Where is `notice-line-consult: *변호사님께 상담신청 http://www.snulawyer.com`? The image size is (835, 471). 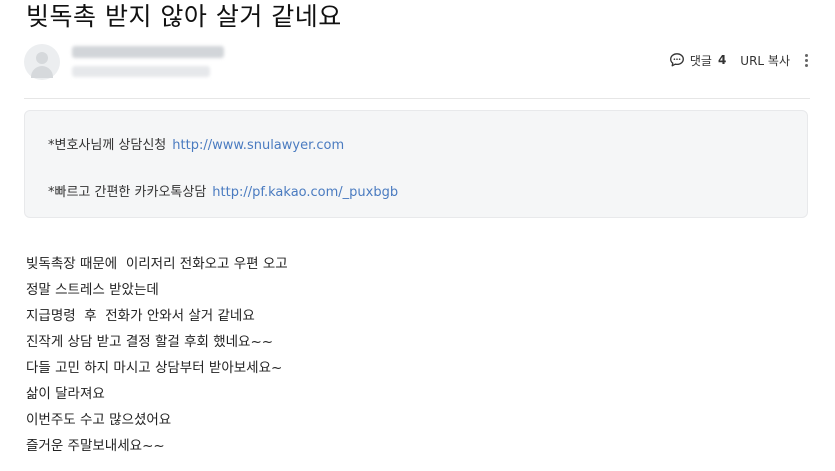
notice-line-consult: *변호사님께 상담신청 http://www.snulawyer.com is located at coordinates (196, 143).